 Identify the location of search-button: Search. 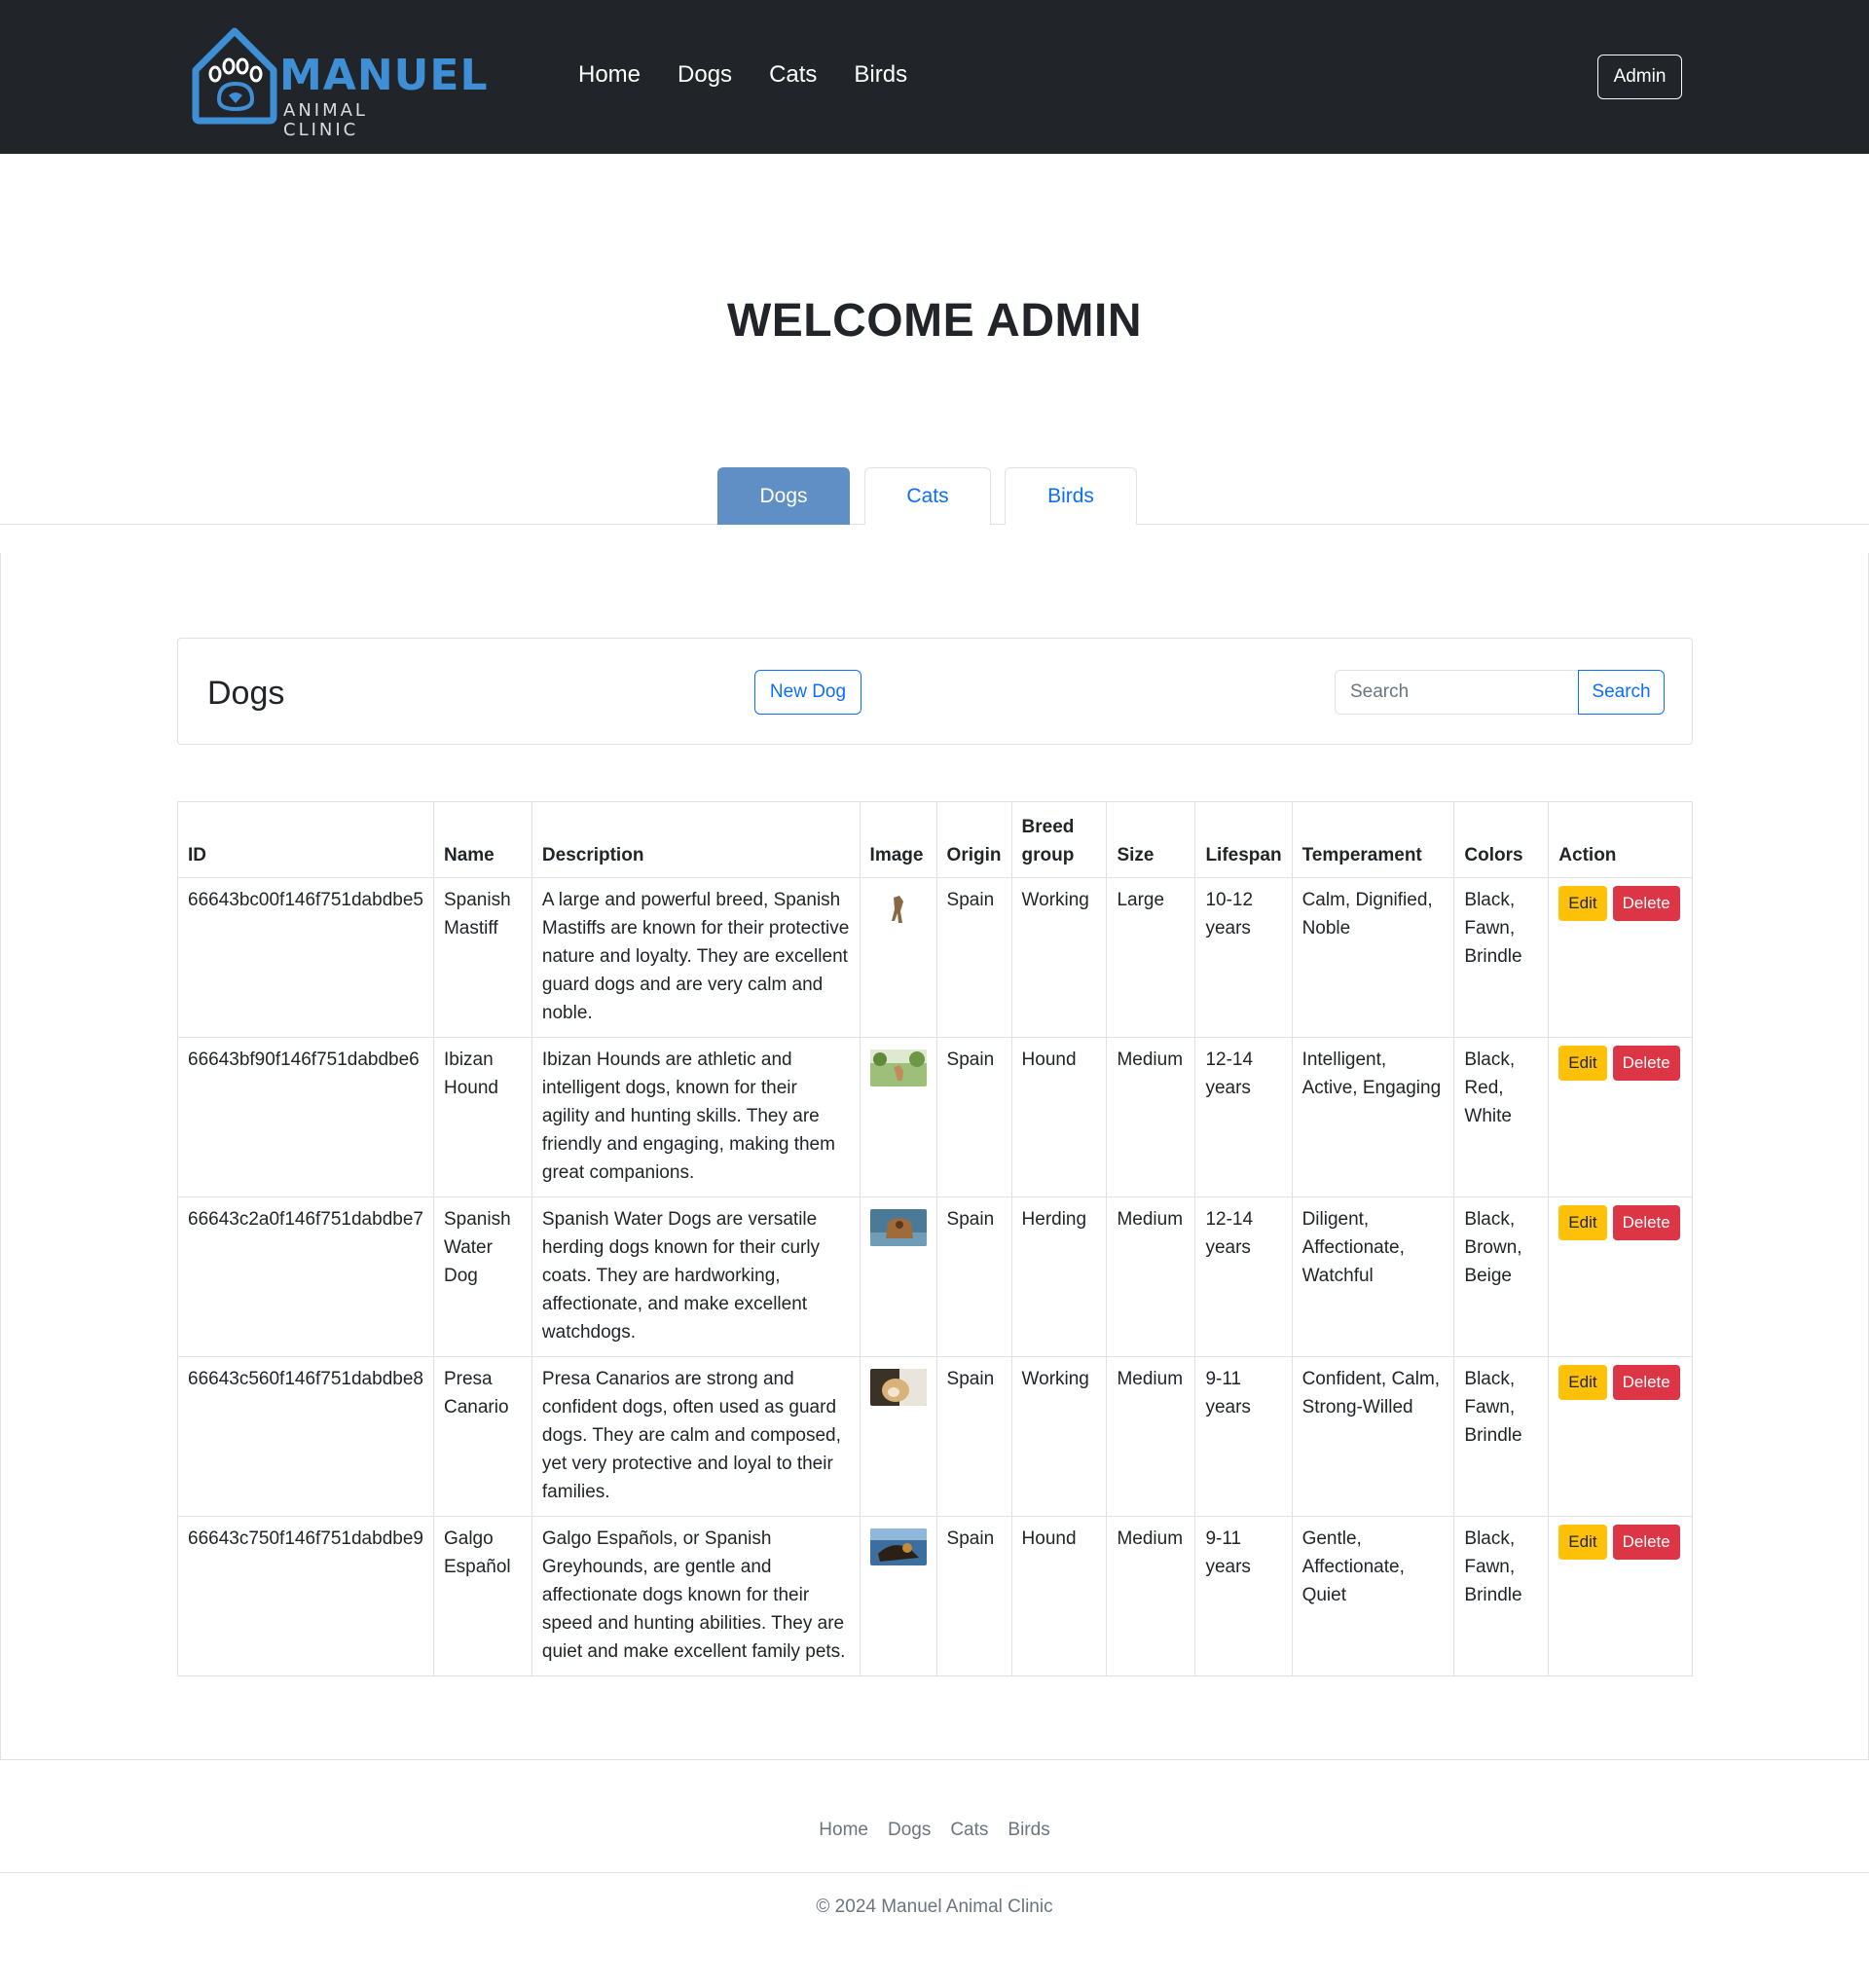
(1621, 692).